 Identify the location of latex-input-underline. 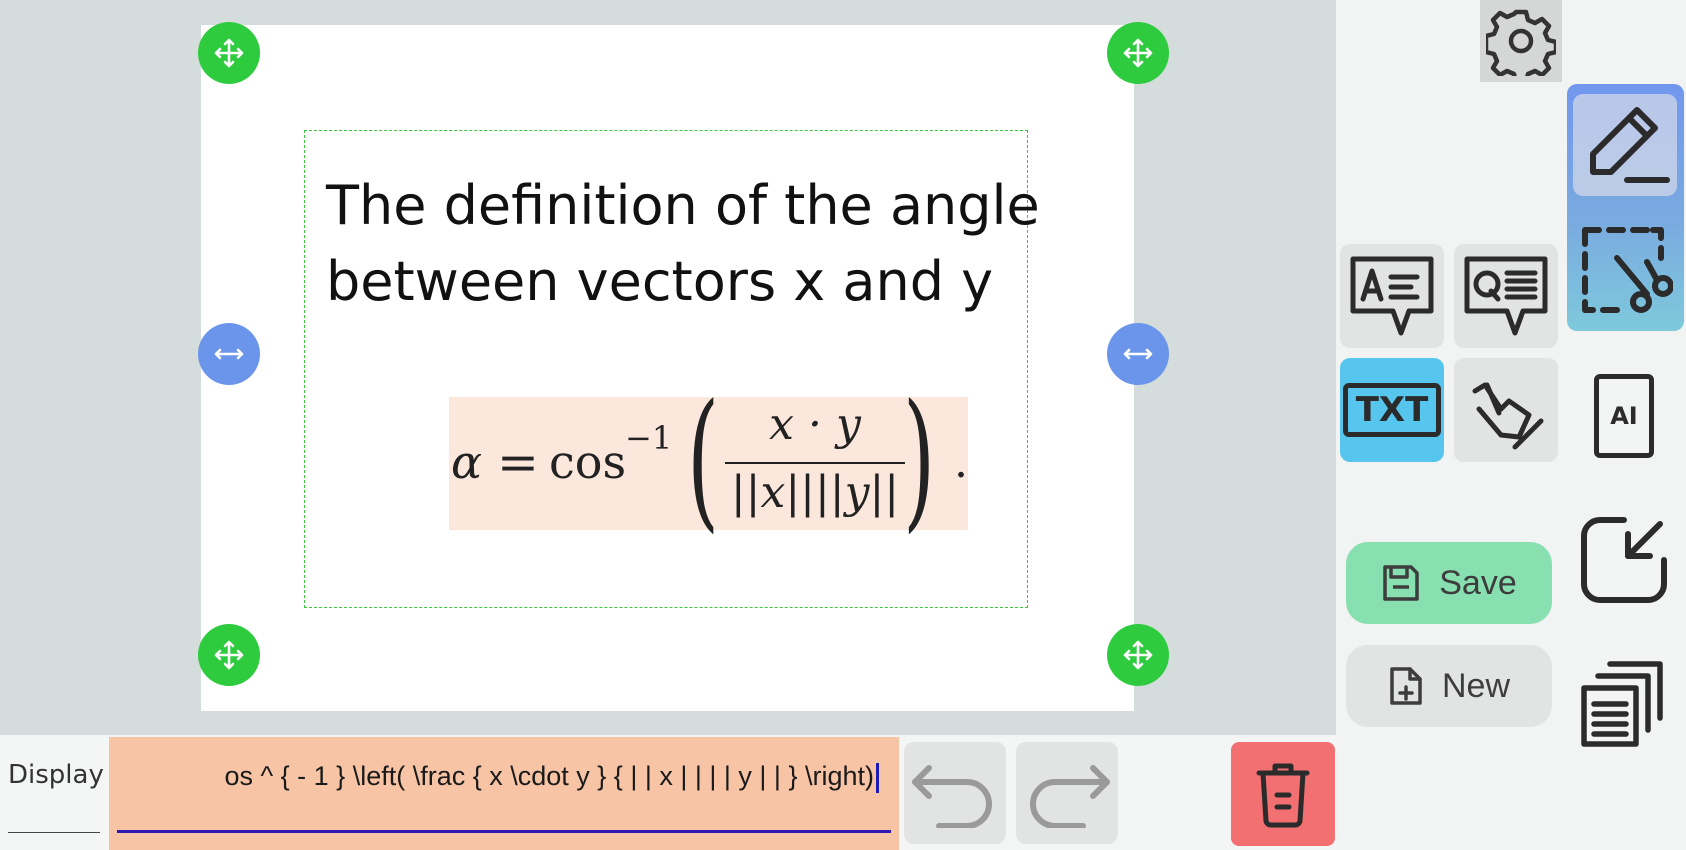
(504, 831).